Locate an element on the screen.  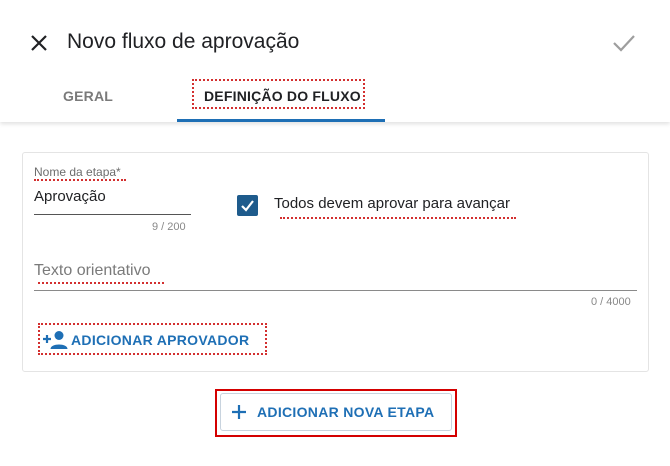
page-title: Novo fluxo de aprovação is located at coordinates (183, 41).